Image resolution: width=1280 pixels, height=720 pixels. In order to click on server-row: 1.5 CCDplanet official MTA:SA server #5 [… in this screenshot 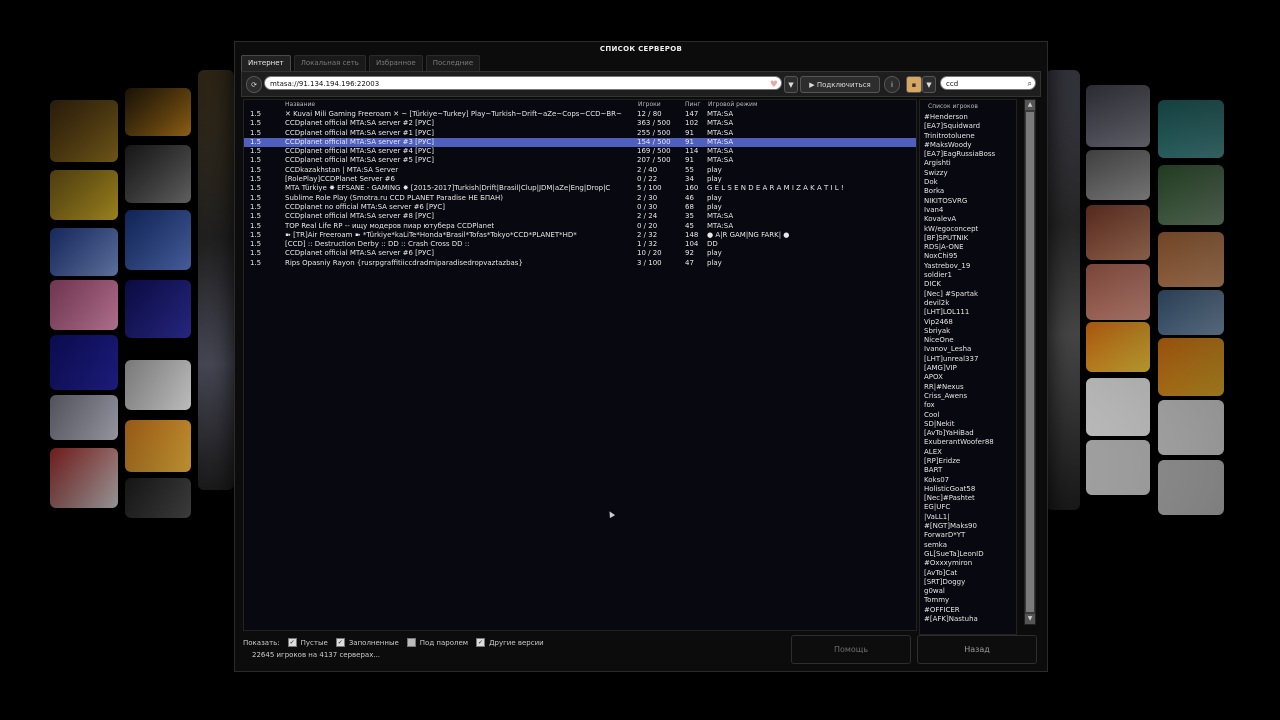, I will do `click(580, 160)`.